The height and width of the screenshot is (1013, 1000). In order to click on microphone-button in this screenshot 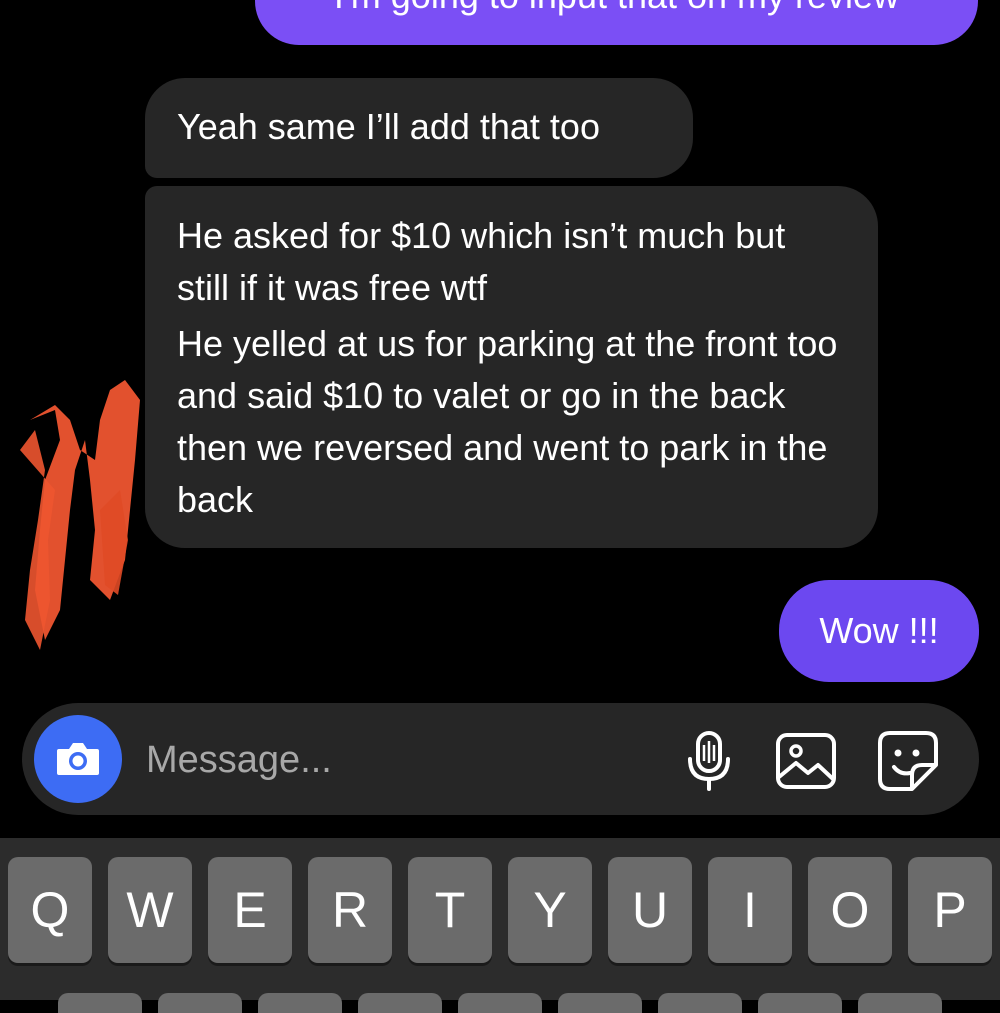, I will do `click(710, 761)`.